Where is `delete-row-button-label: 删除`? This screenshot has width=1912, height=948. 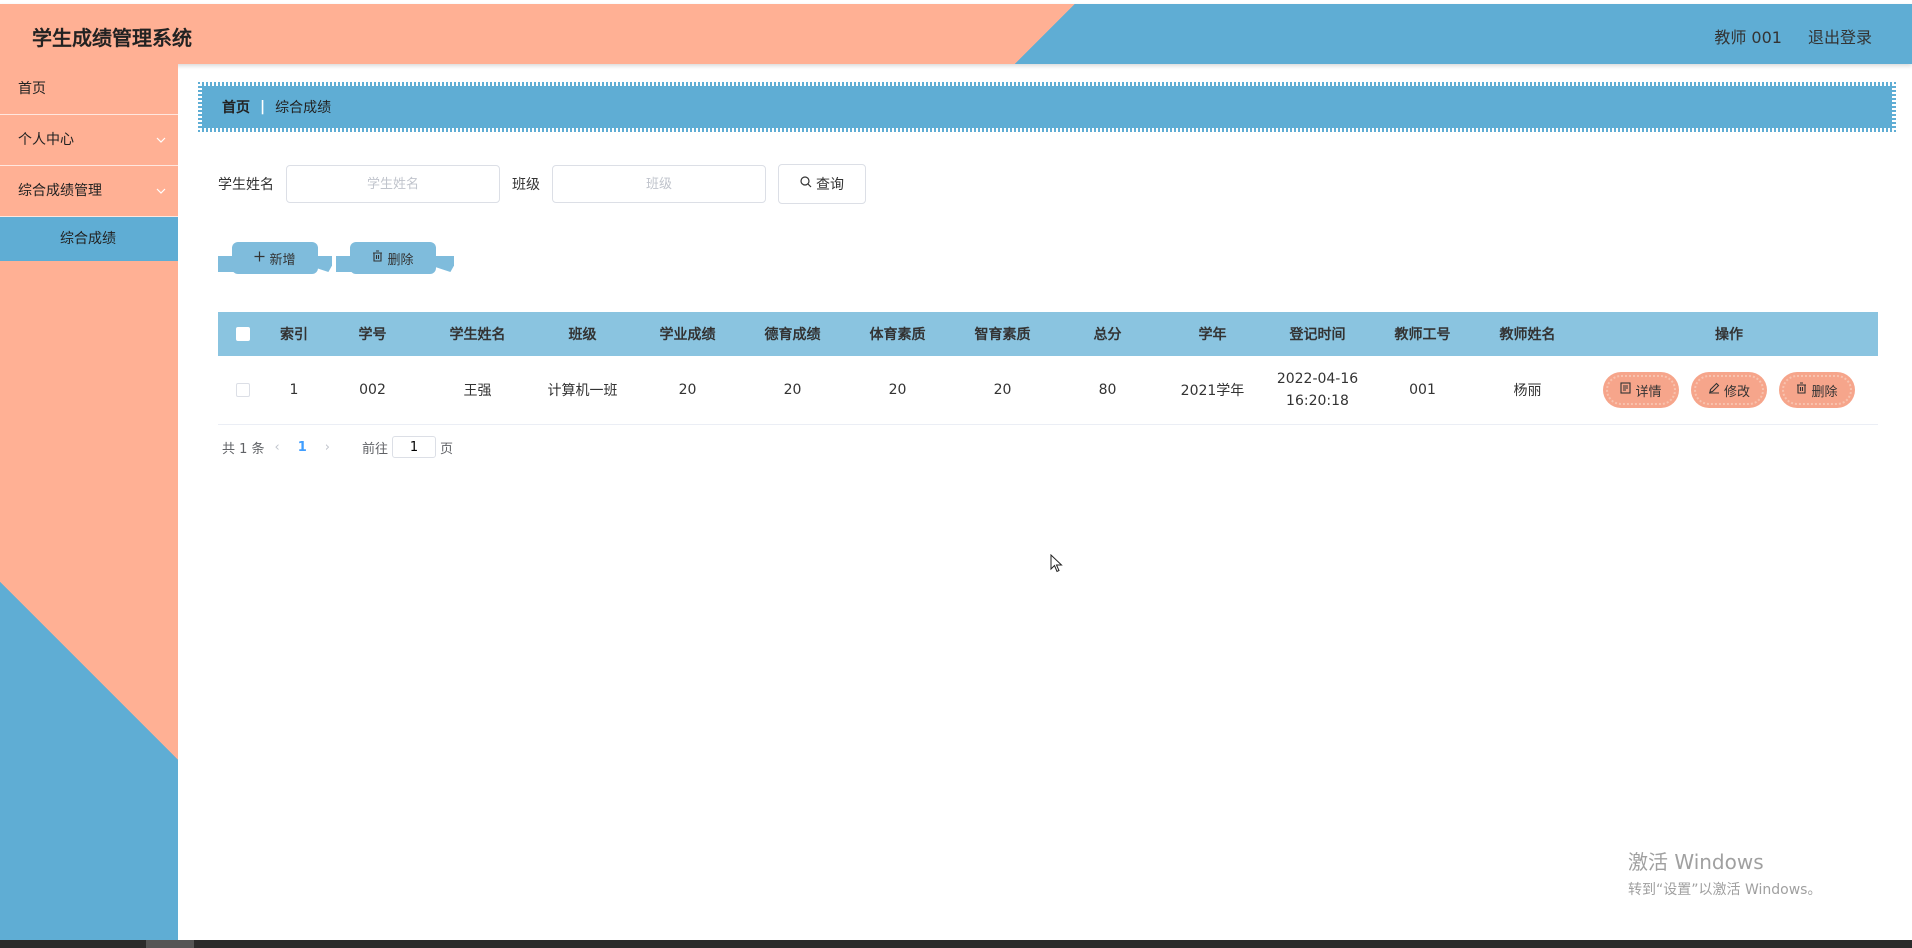
delete-row-button-label: 删除 is located at coordinates (1824, 392).